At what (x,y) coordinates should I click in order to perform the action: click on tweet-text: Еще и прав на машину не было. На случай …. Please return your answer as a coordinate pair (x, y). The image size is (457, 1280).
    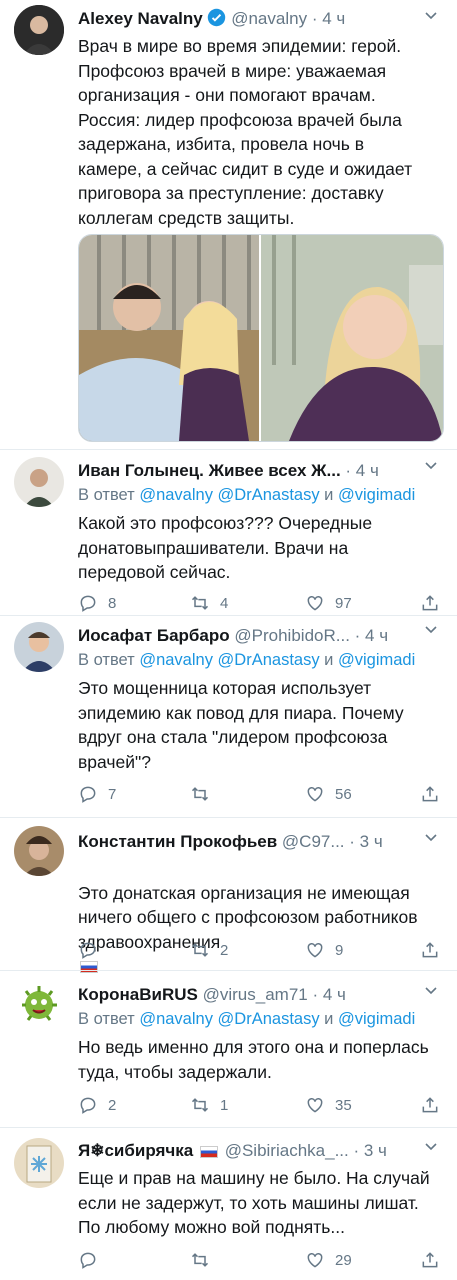
    Looking at the image, I should click on (254, 1202).